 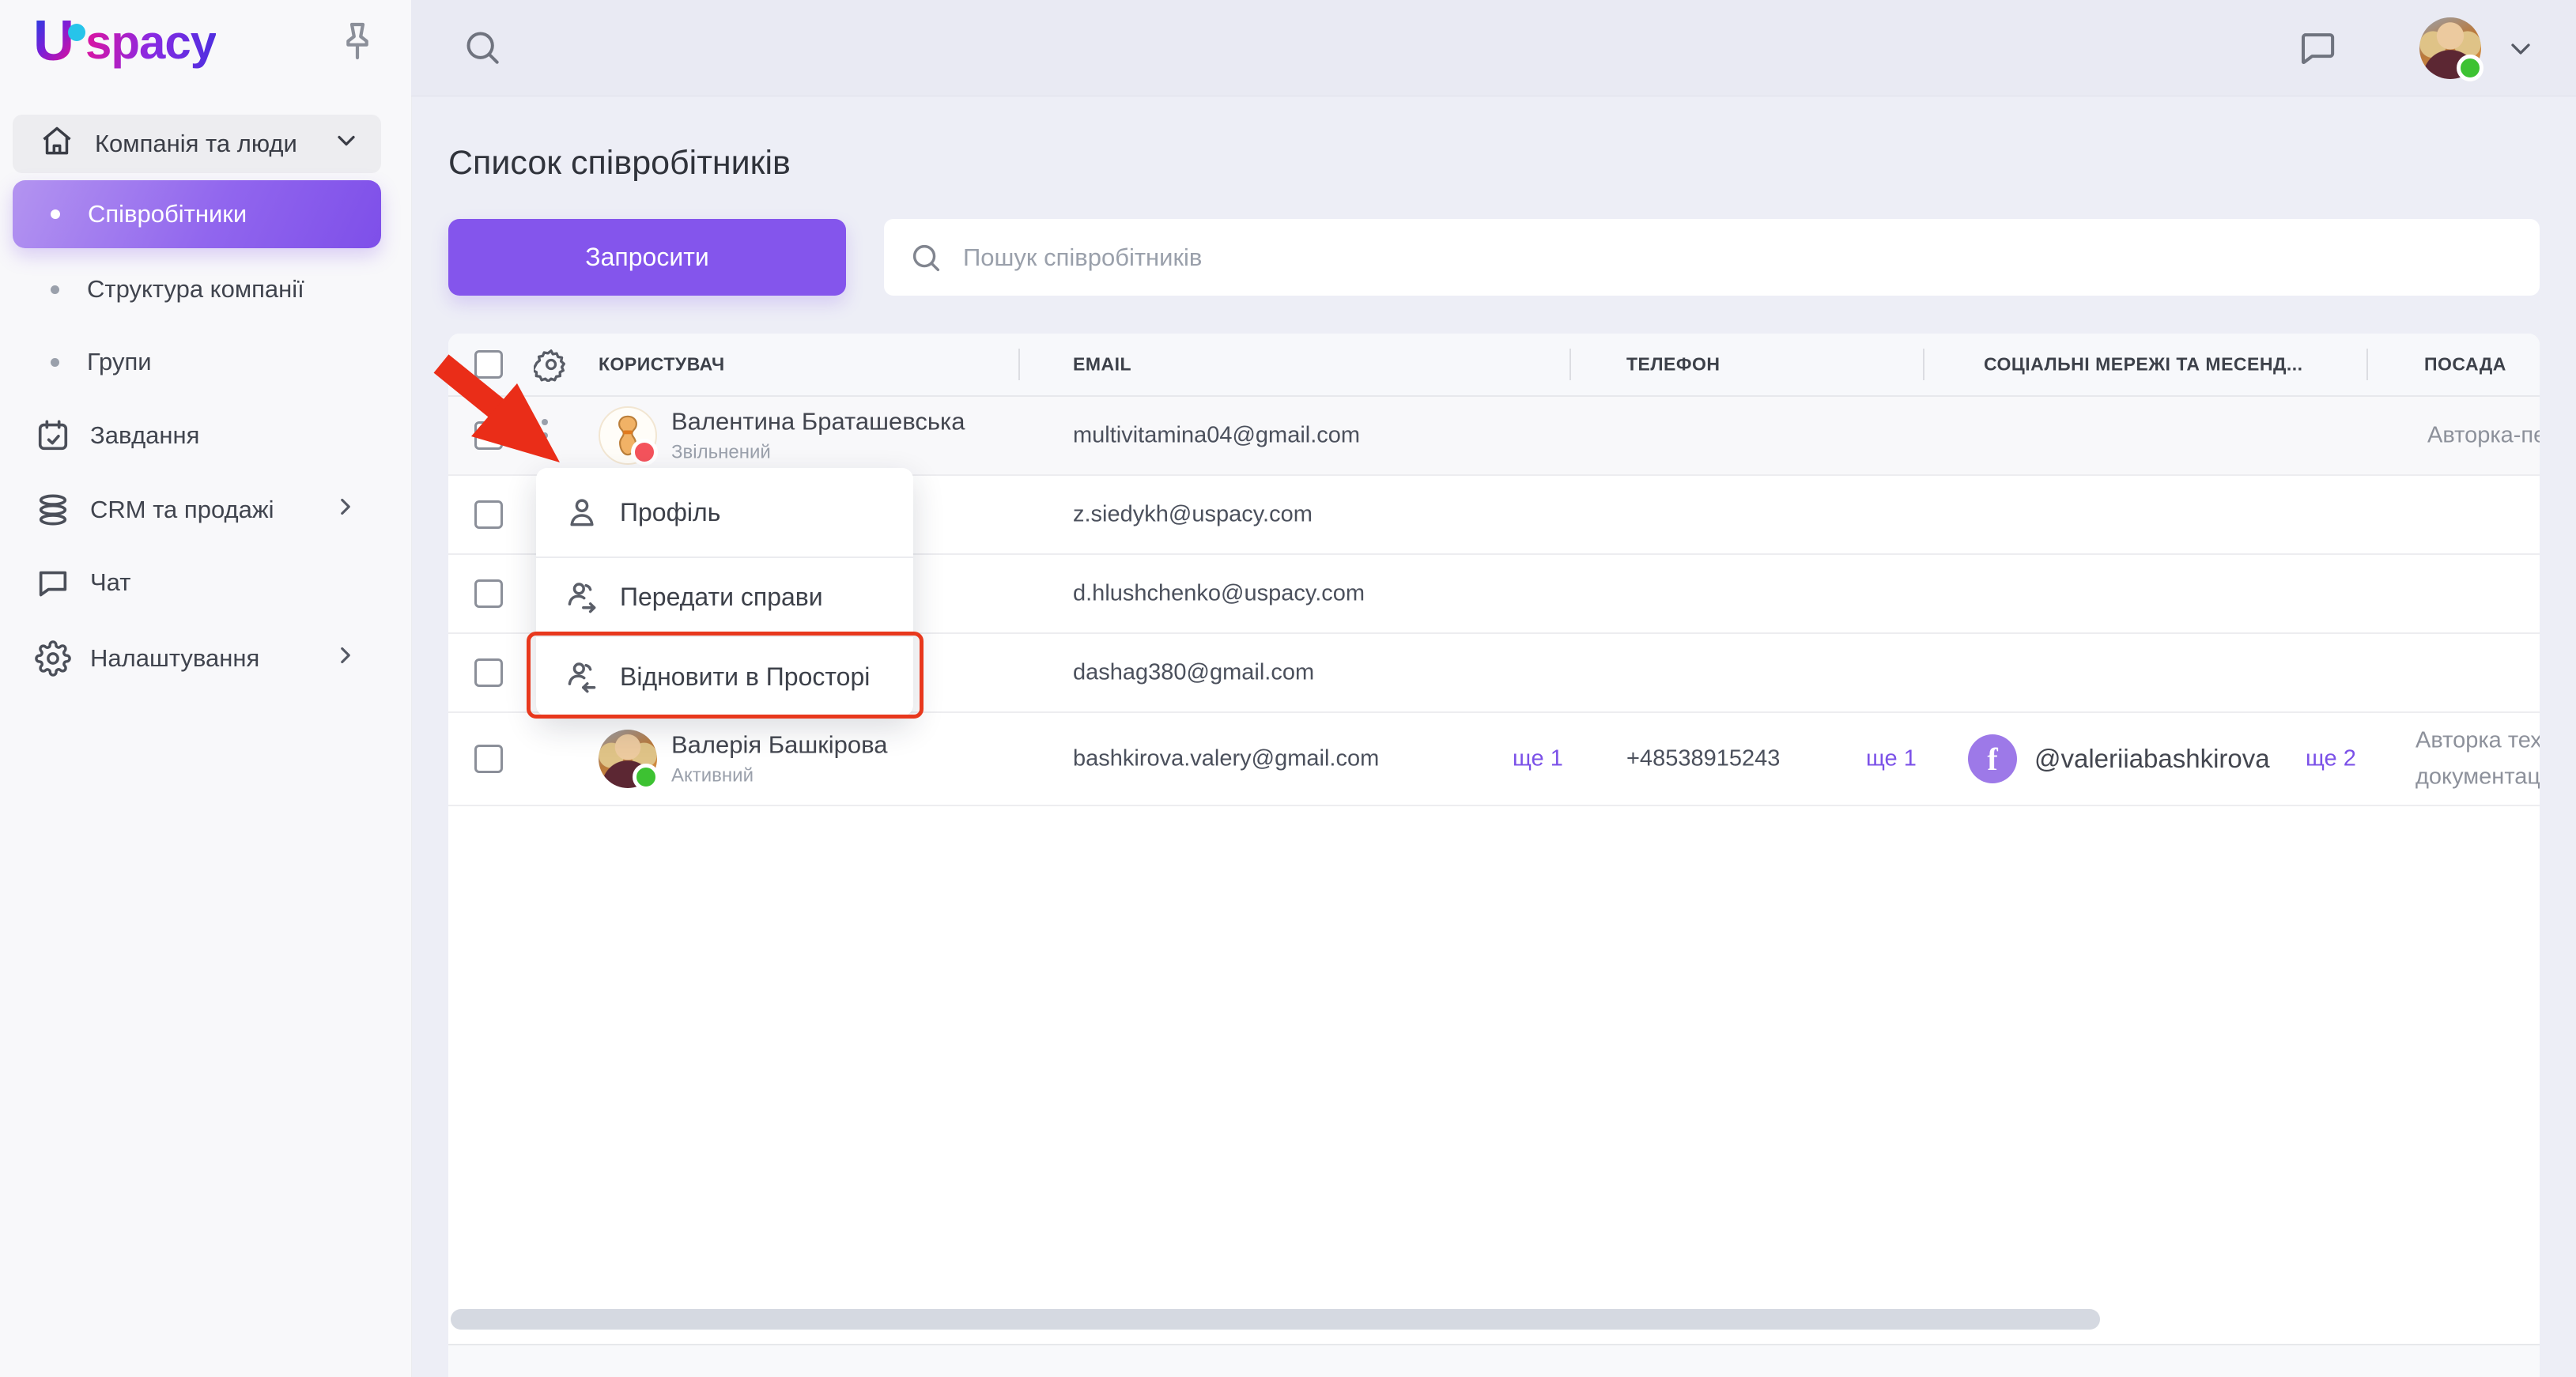 I want to click on uspacy-logo: U spacy, so click(x=125, y=41).